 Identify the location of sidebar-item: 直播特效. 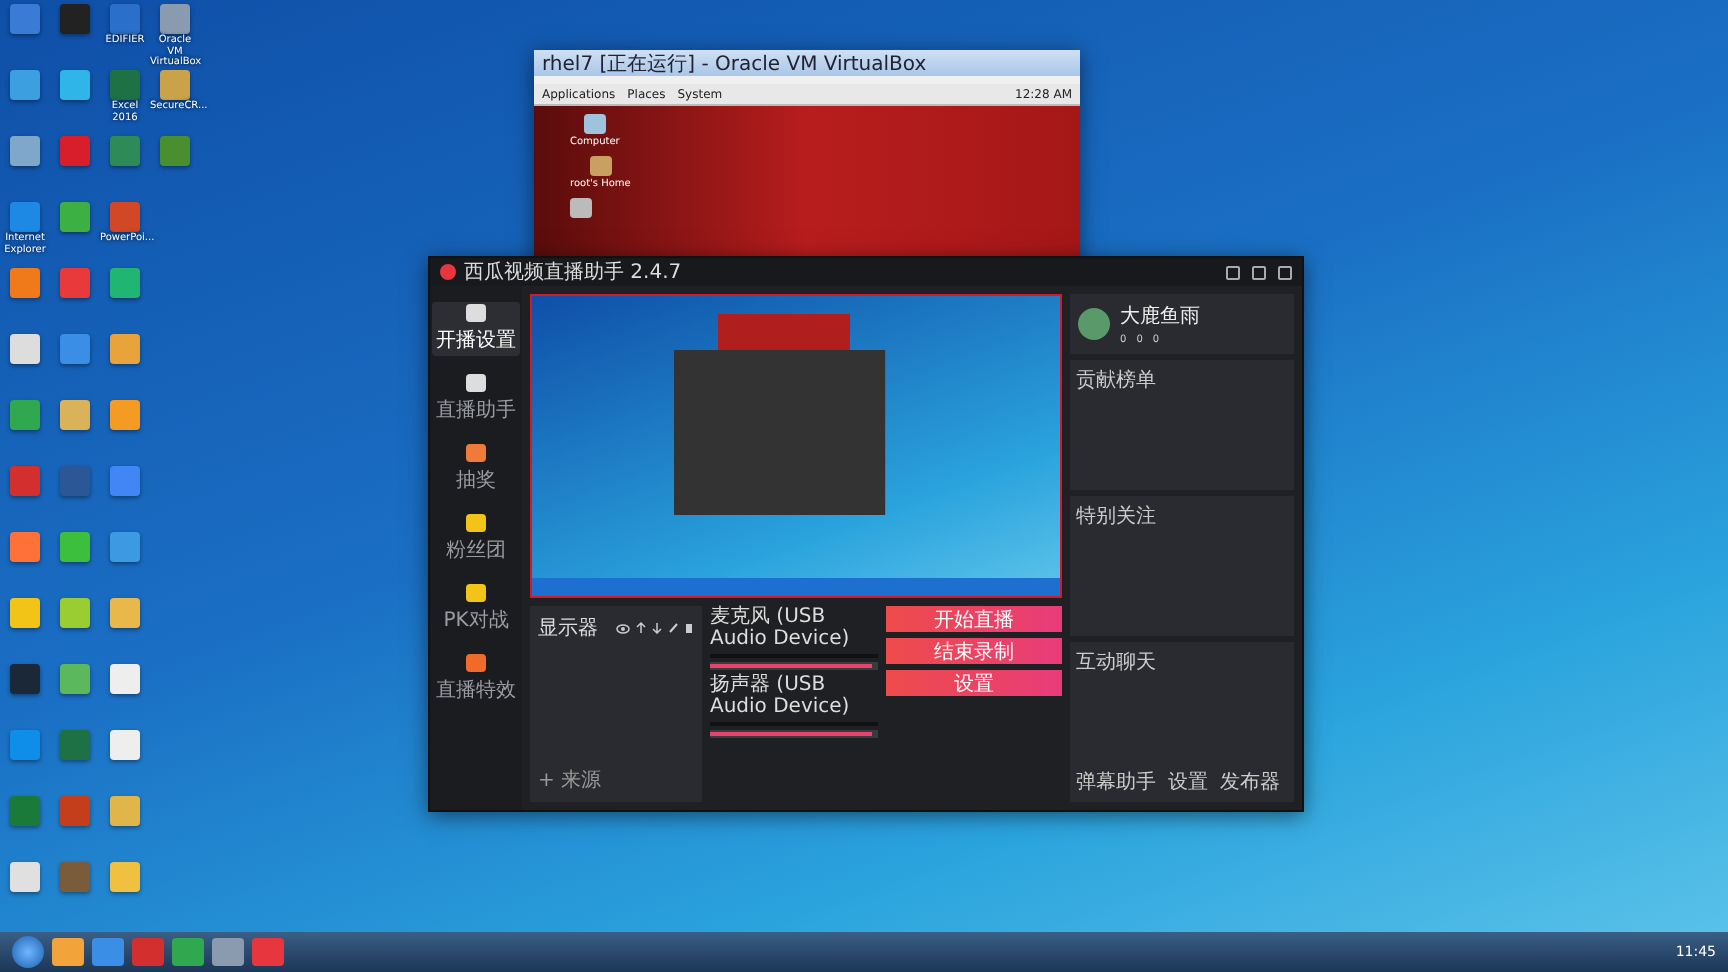
(476, 679).